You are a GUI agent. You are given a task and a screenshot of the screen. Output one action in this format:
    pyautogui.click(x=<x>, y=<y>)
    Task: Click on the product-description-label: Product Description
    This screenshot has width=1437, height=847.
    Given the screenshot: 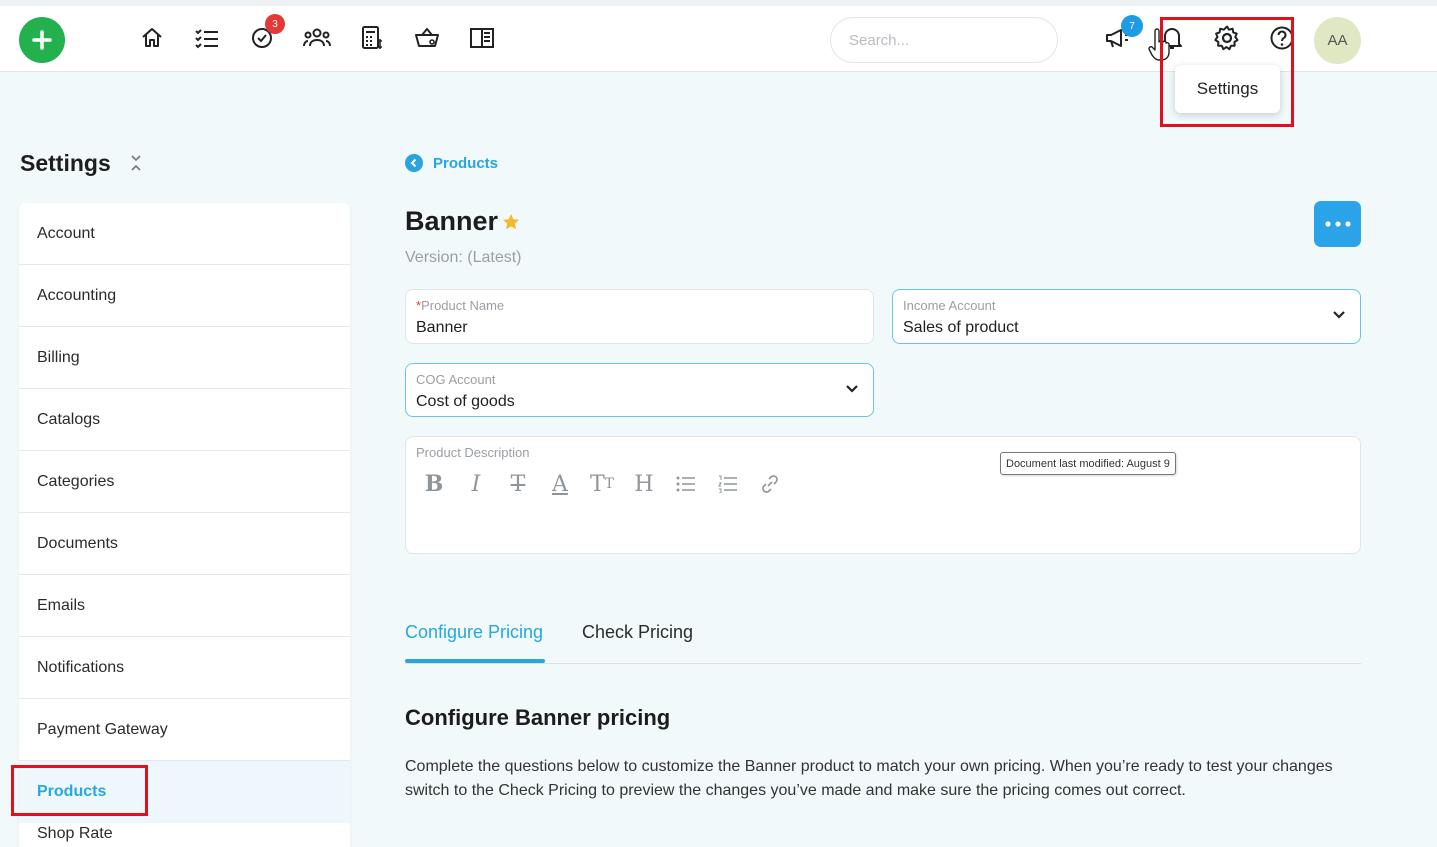 What is the action you would take?
    pyautogui.click(x=473, y=452)
    